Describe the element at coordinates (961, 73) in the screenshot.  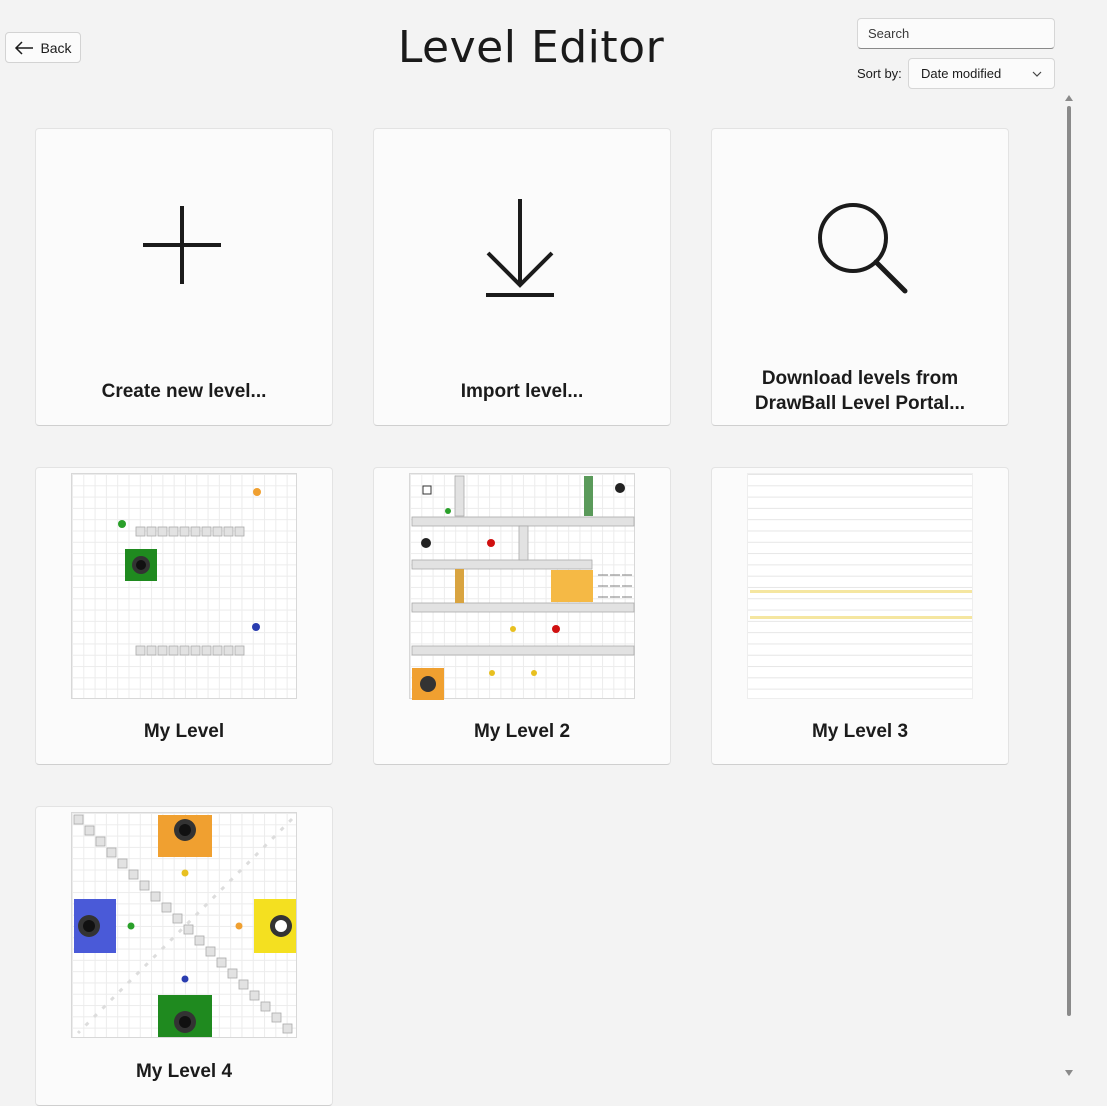
I see `sort-value: Date modified` at that location.